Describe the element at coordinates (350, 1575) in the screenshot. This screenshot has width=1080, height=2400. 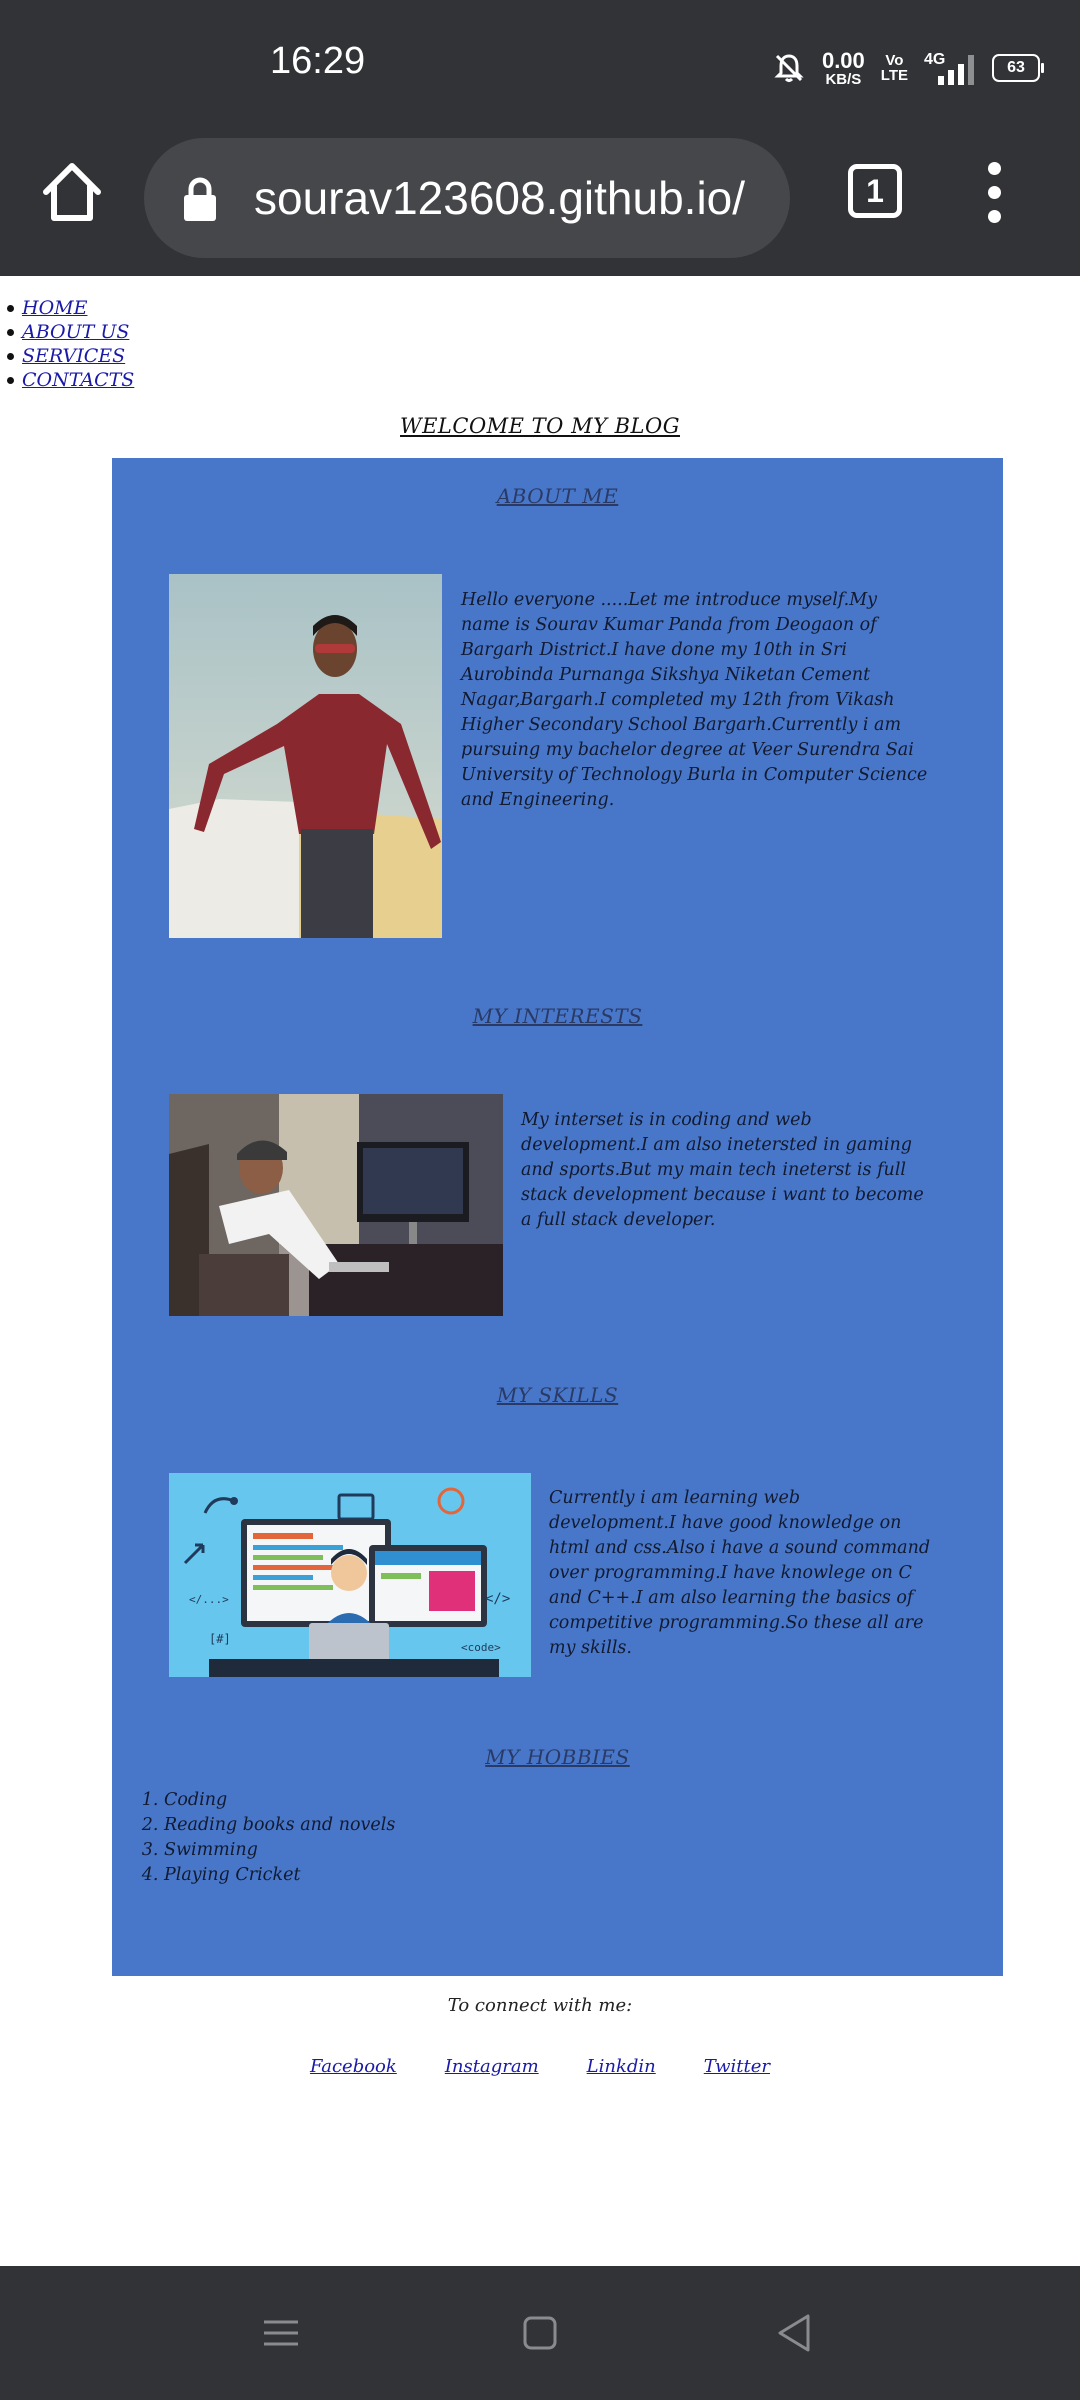
I see `skills-illustration: </...> [#] </> <code>` at that location.